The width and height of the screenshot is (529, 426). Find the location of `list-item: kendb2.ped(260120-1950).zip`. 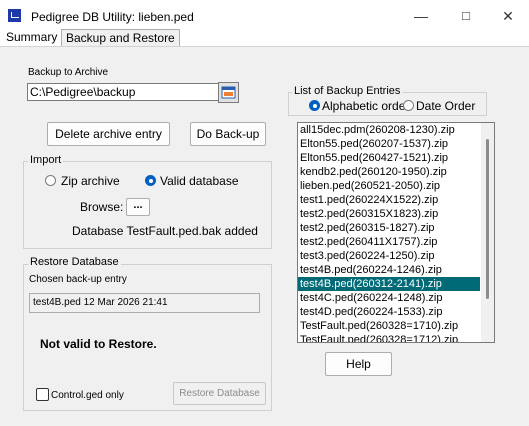

list-item: kendb2.ped(260120-1950).zip is located at coordinates (389, 172).